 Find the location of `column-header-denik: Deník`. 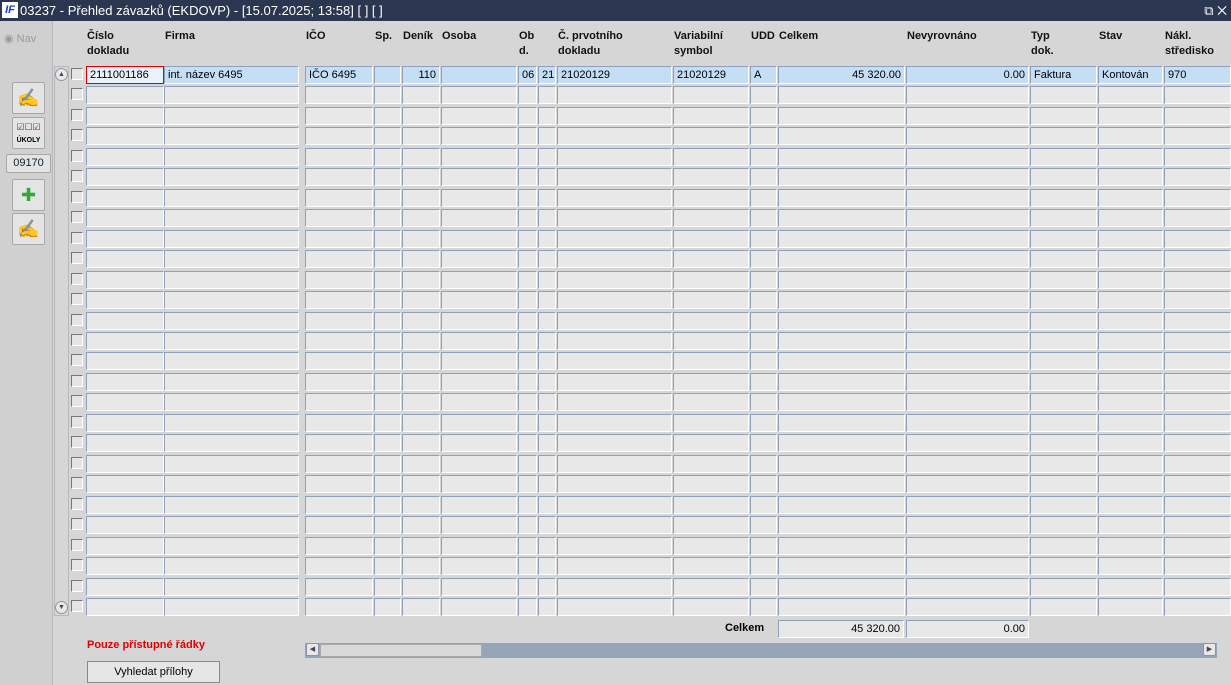

column-header-denik: Deník is located at coordinates (418, 36).